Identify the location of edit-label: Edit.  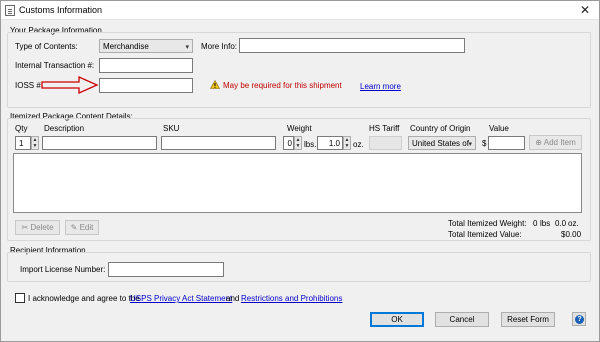
(86, 227).